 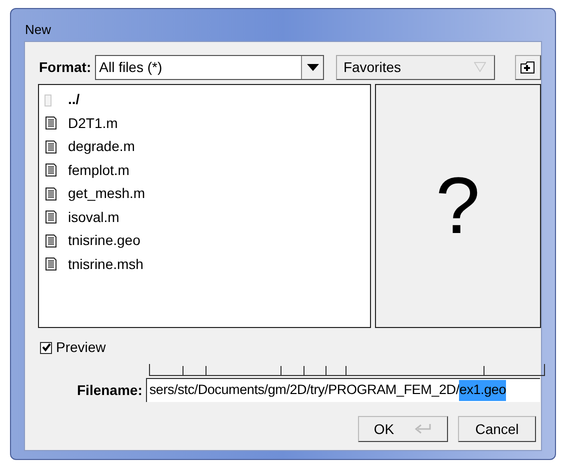 What do you see at coordinates (343, 390) in the screenshot?
I see `filename-field: sers/stc/Documents/gm/2D/try/PROGRAM_FEM_2D/ex1.geo` at bounding box center [343, 390].